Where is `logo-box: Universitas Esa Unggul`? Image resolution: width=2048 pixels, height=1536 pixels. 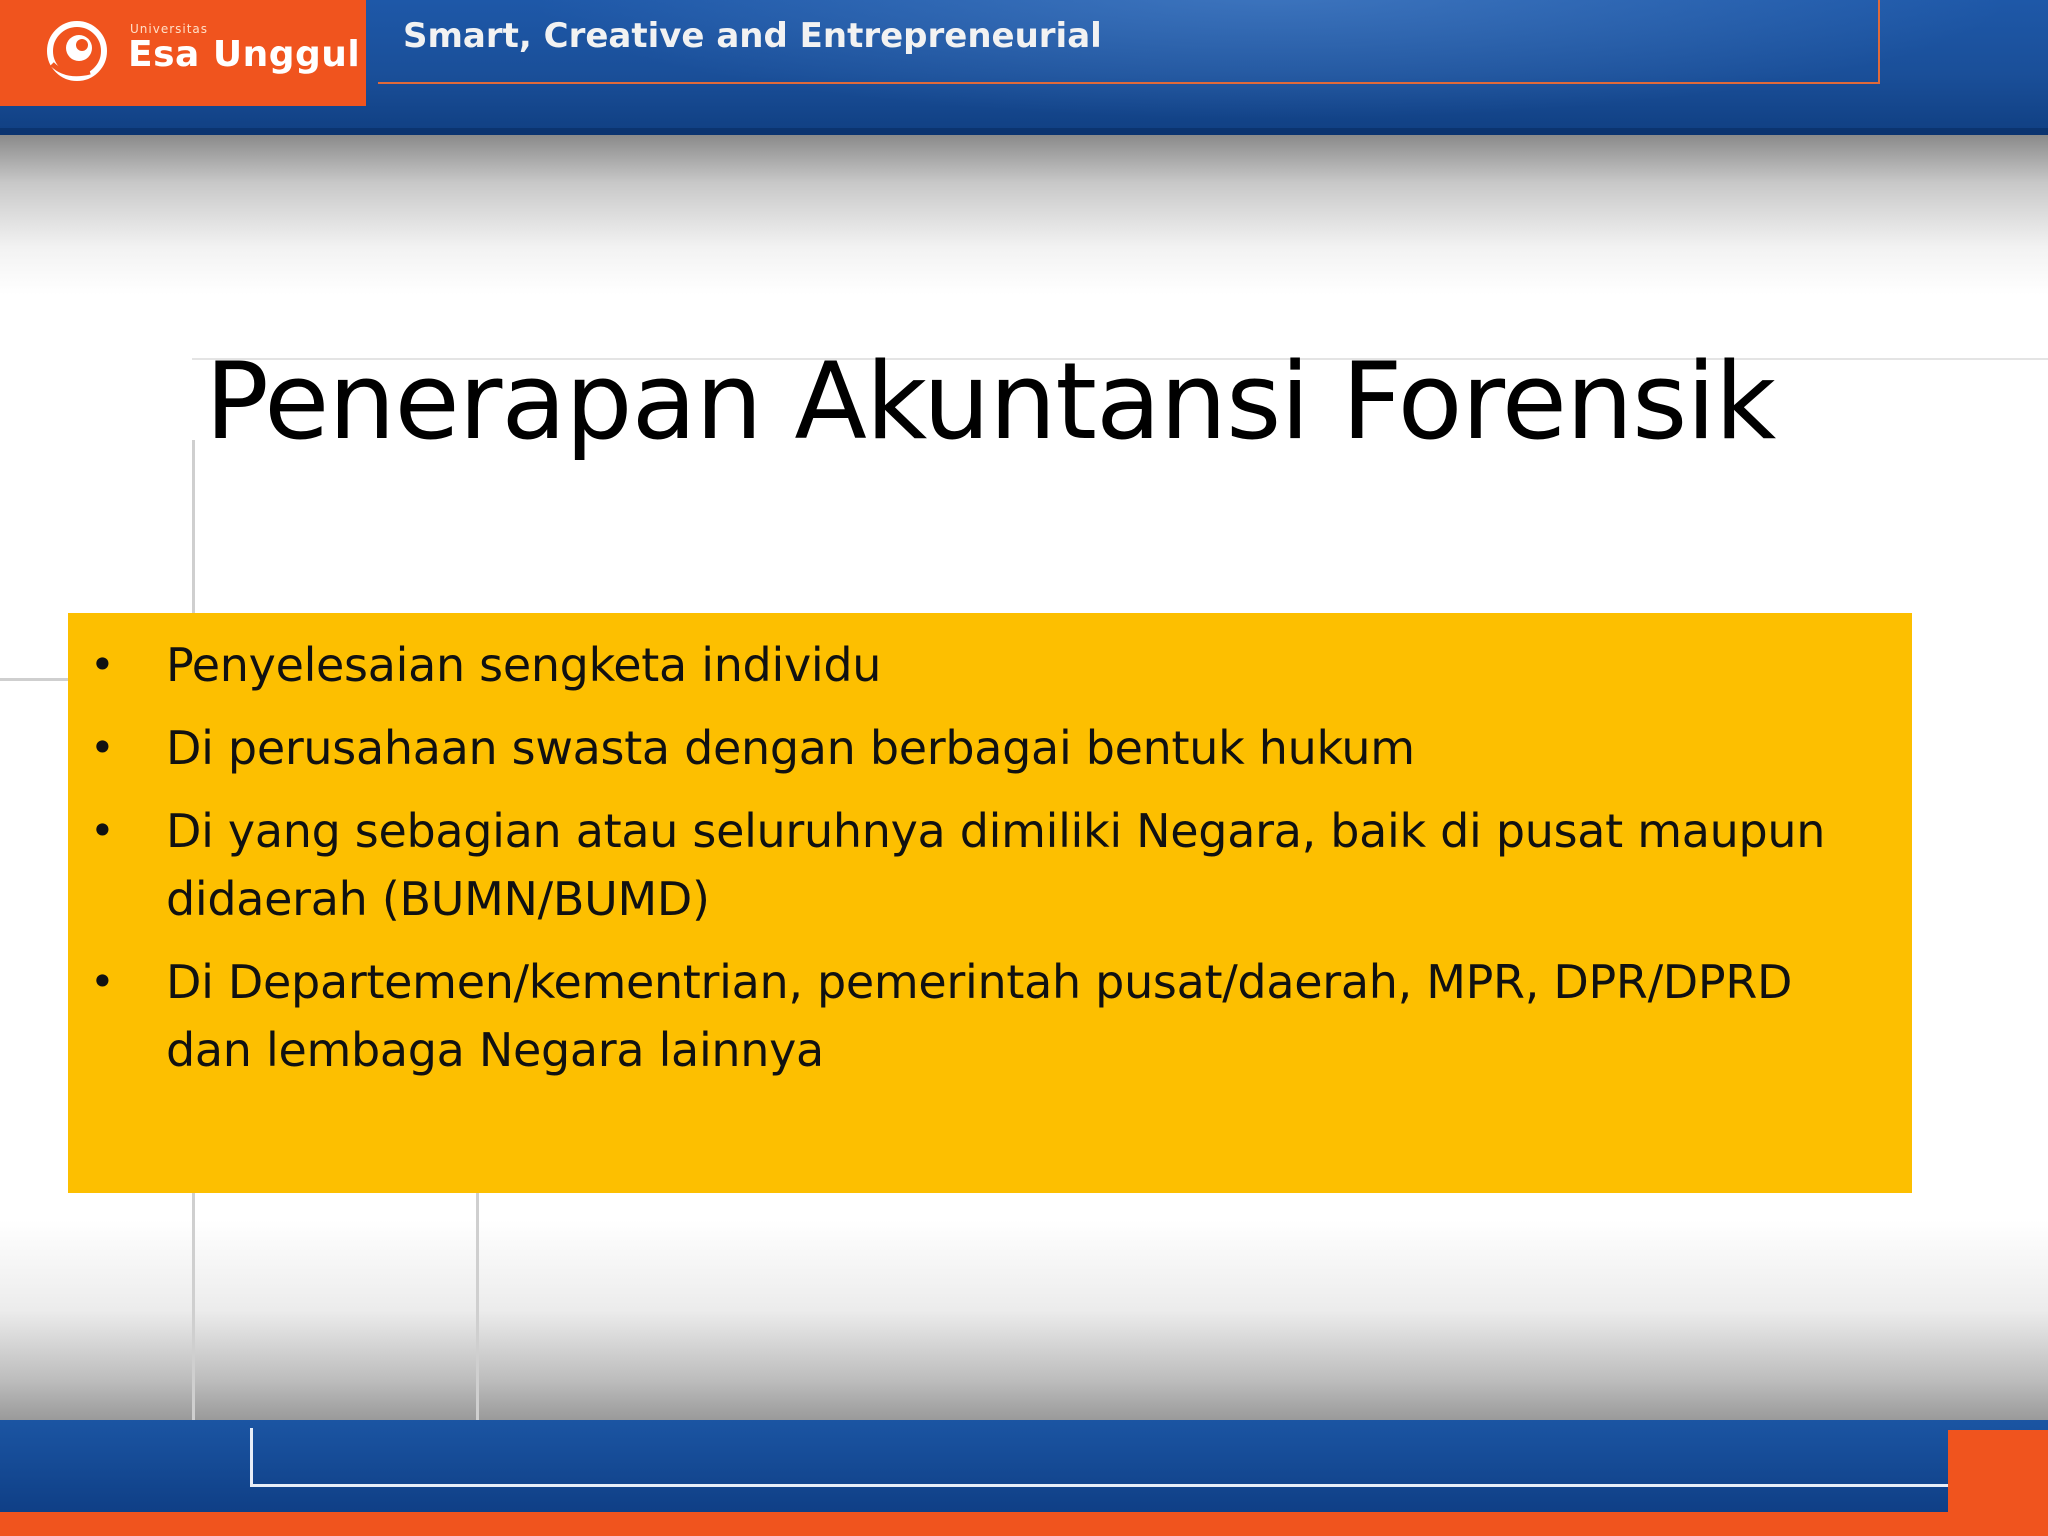 logo-box: Universitas Esa Unggul is located at coordinates (183, 53).